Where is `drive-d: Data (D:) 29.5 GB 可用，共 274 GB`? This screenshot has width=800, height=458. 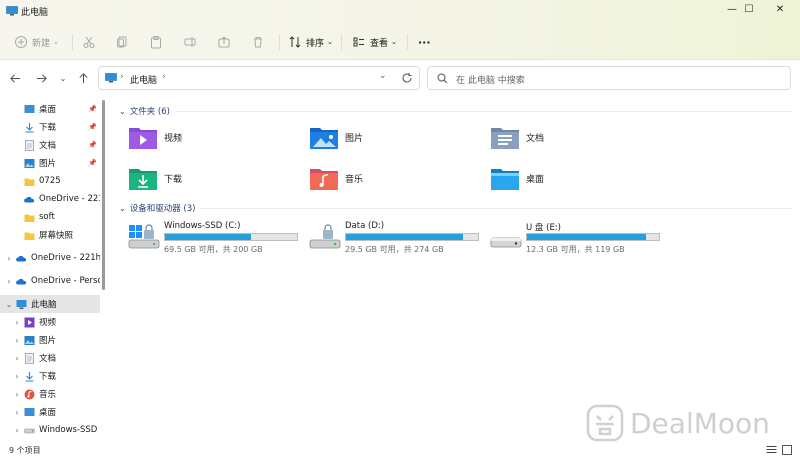
drive-d: Data (D:) 29.5 GB 可用，共 274 GB is located at coordinates (386, 240).